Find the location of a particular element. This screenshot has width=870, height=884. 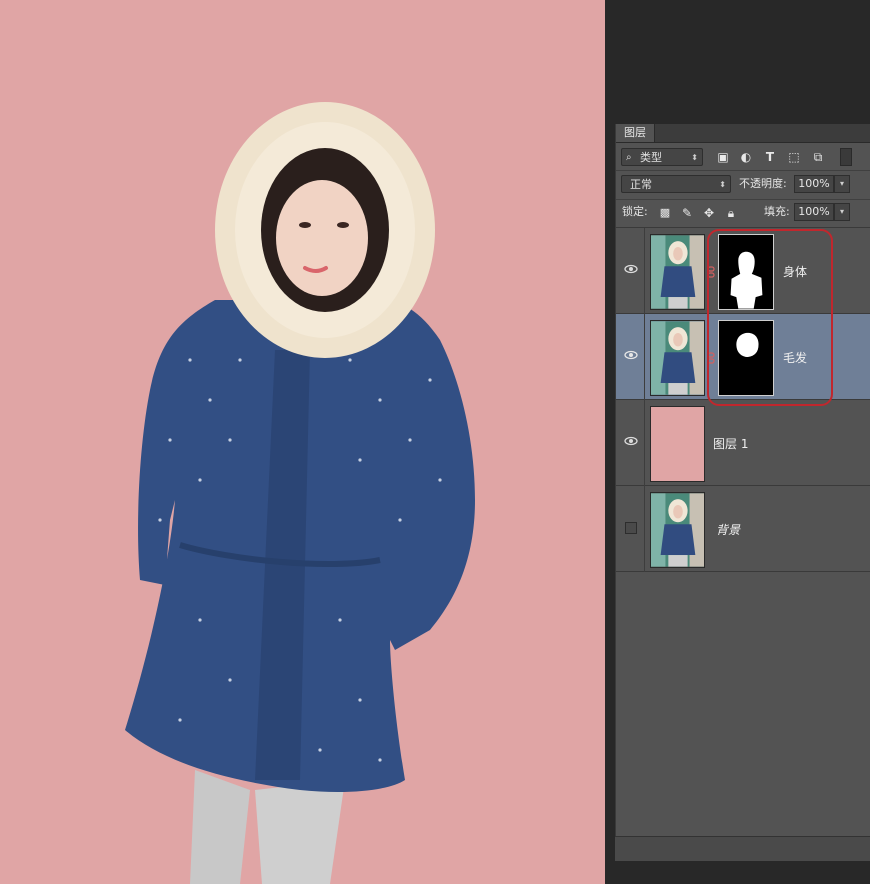

fill-label: 填充: is located at coordinates (777, 211).